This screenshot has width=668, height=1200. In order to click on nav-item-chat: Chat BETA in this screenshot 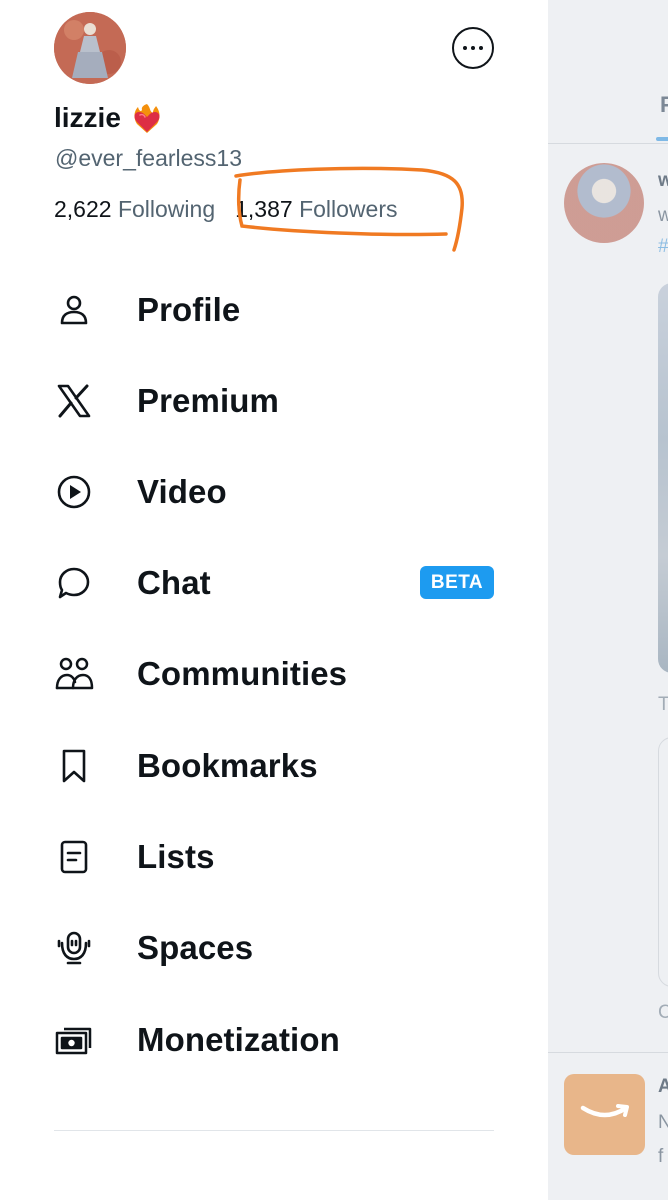, I will do `click(284, 583)`.